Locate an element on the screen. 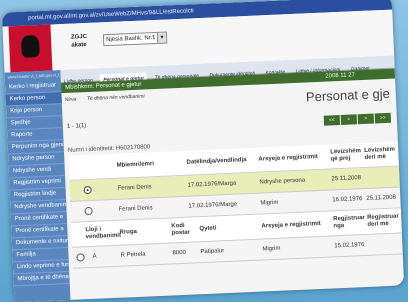 This screenshot has width=408, height=302. pagination: << < > >> is located at coordinates (357, 116).